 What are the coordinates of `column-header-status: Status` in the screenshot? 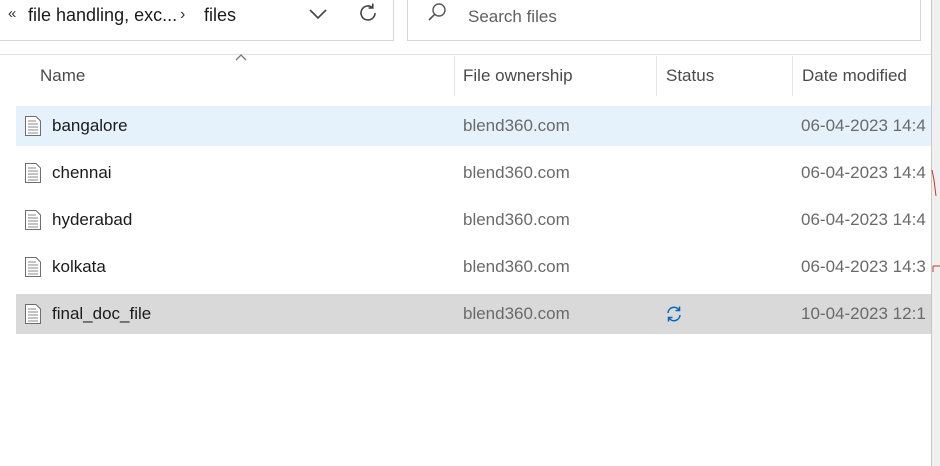 It's located at (724, 79).